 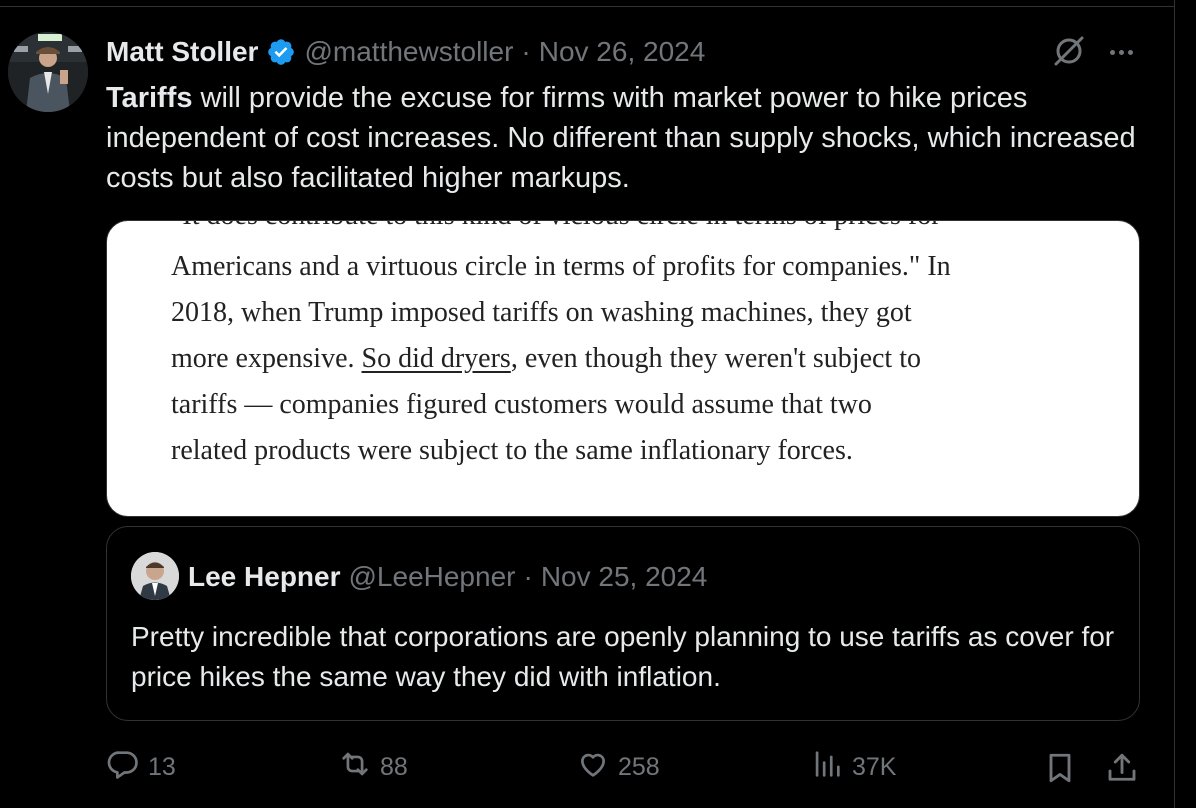 What do you see at coordinates (432, 576) in the screenshot?
I see `quoted-author-handle: @LeeHepner` at bounding box center [432, 576].